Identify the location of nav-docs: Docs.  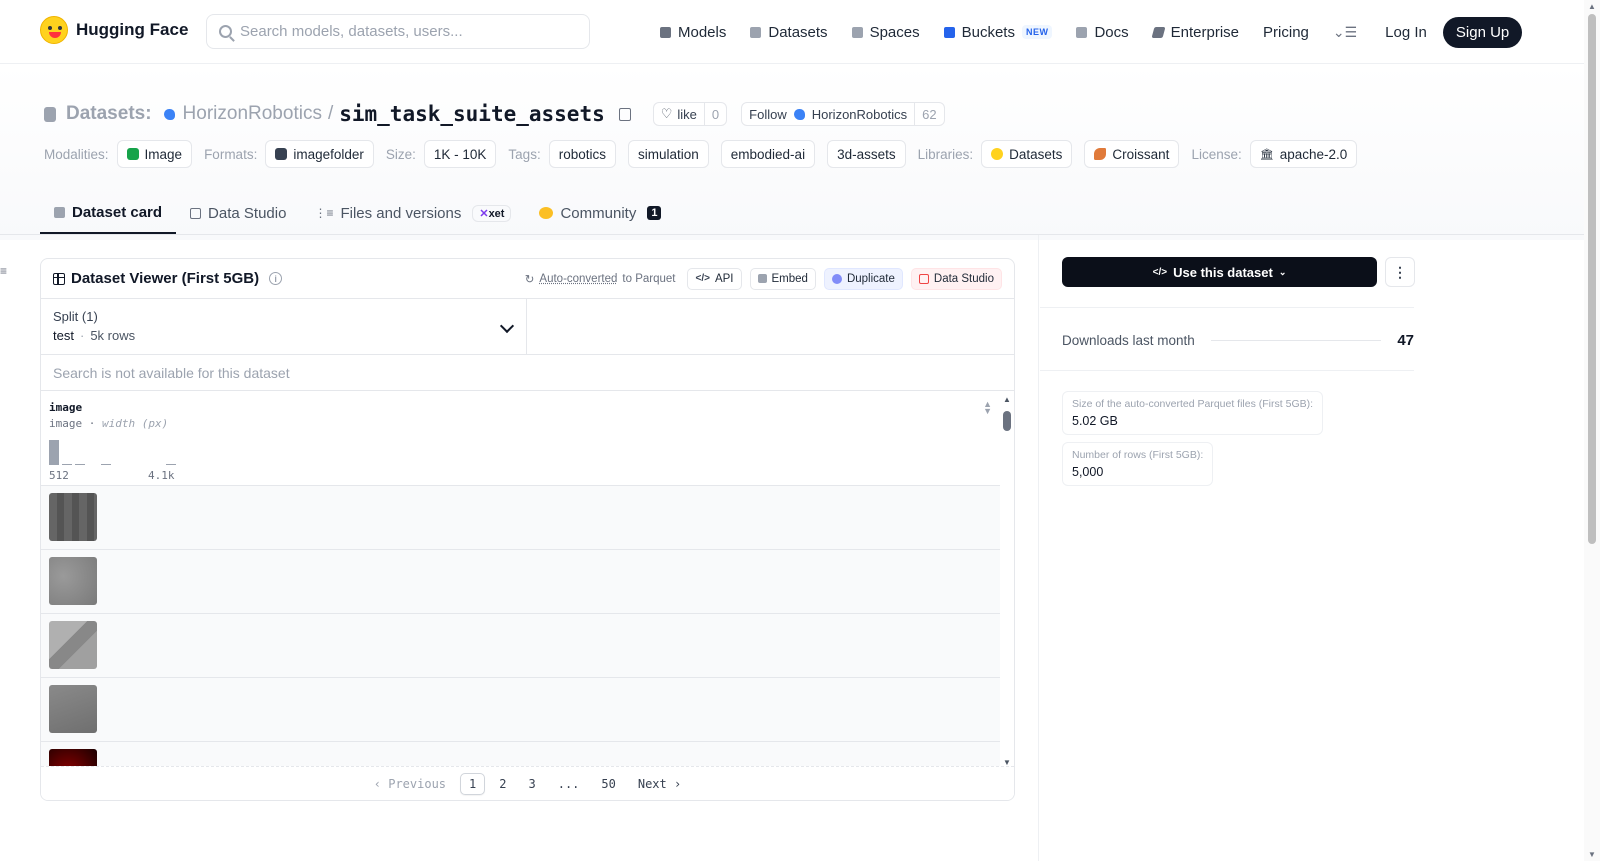
(1102, 32).